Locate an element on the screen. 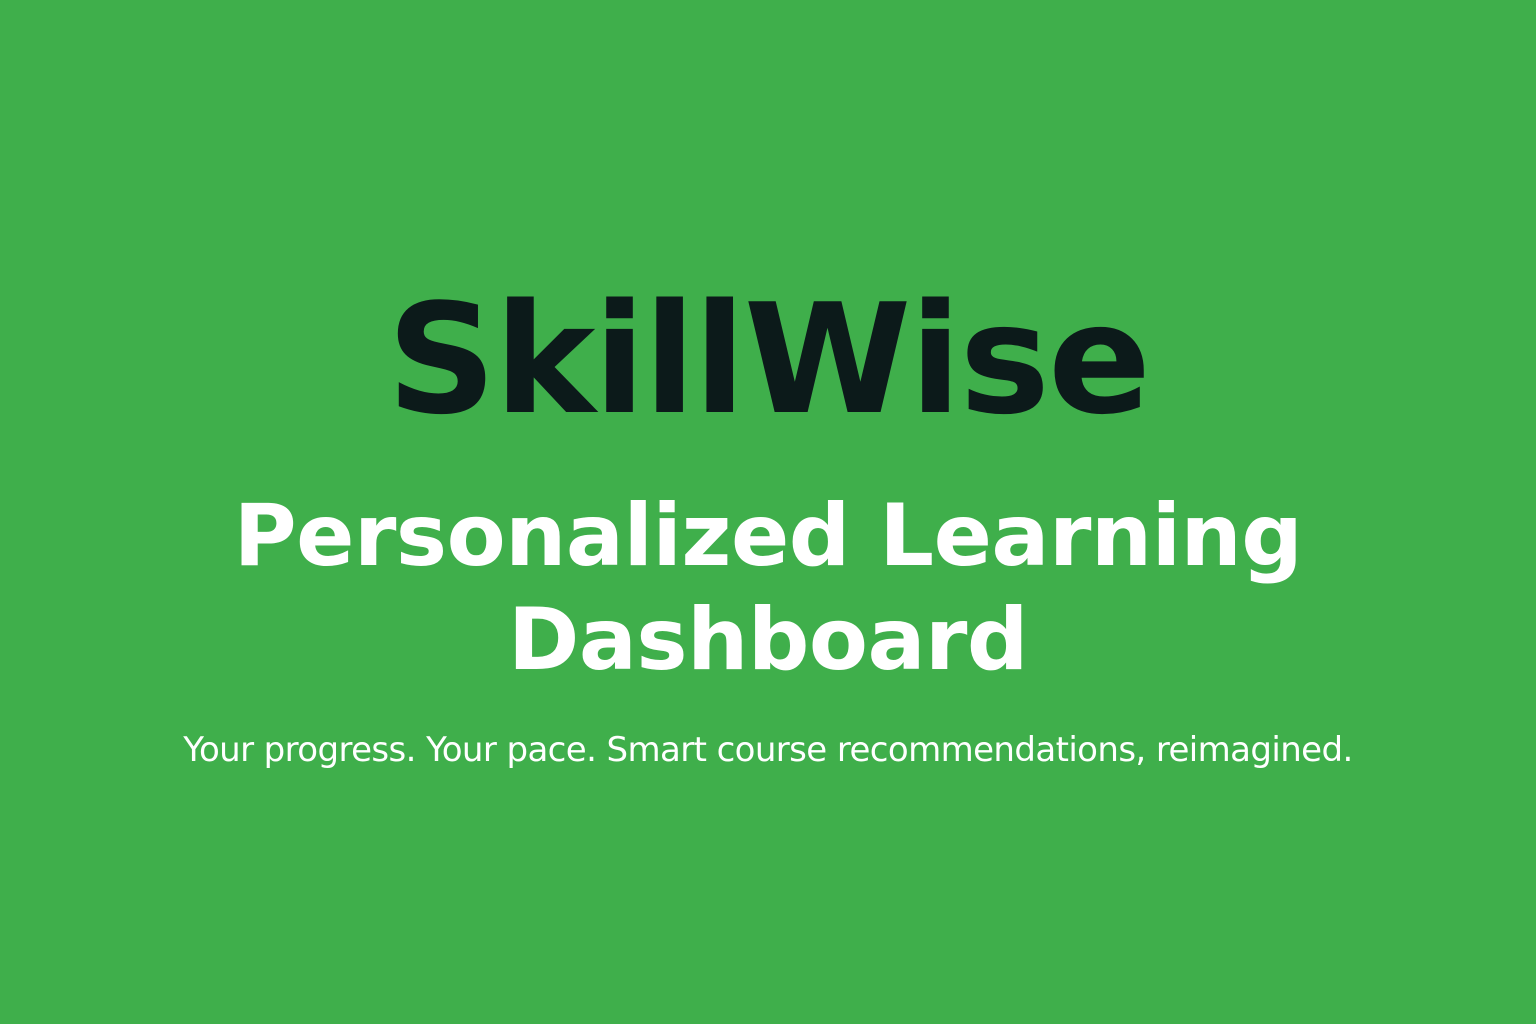  headline-line-2: Dashboard is located at coordinates (768, 640).